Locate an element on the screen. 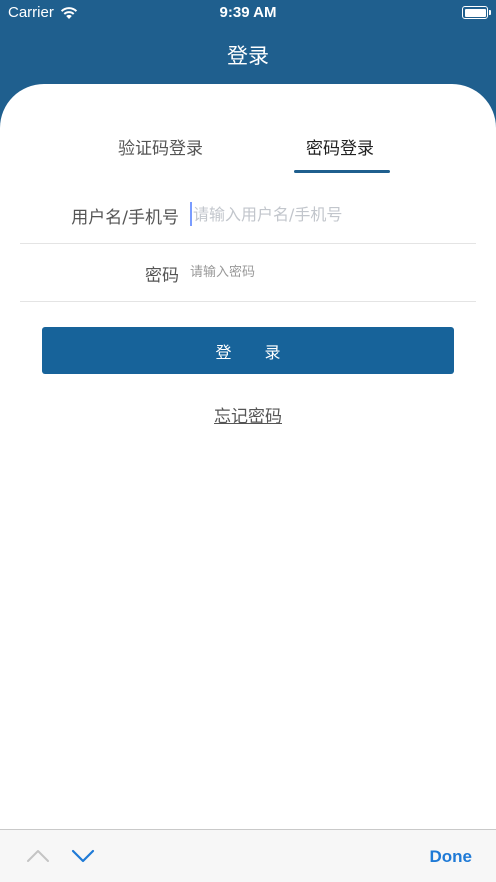  tab-password-login: 密码登录 is located at coordinates (340, 146).